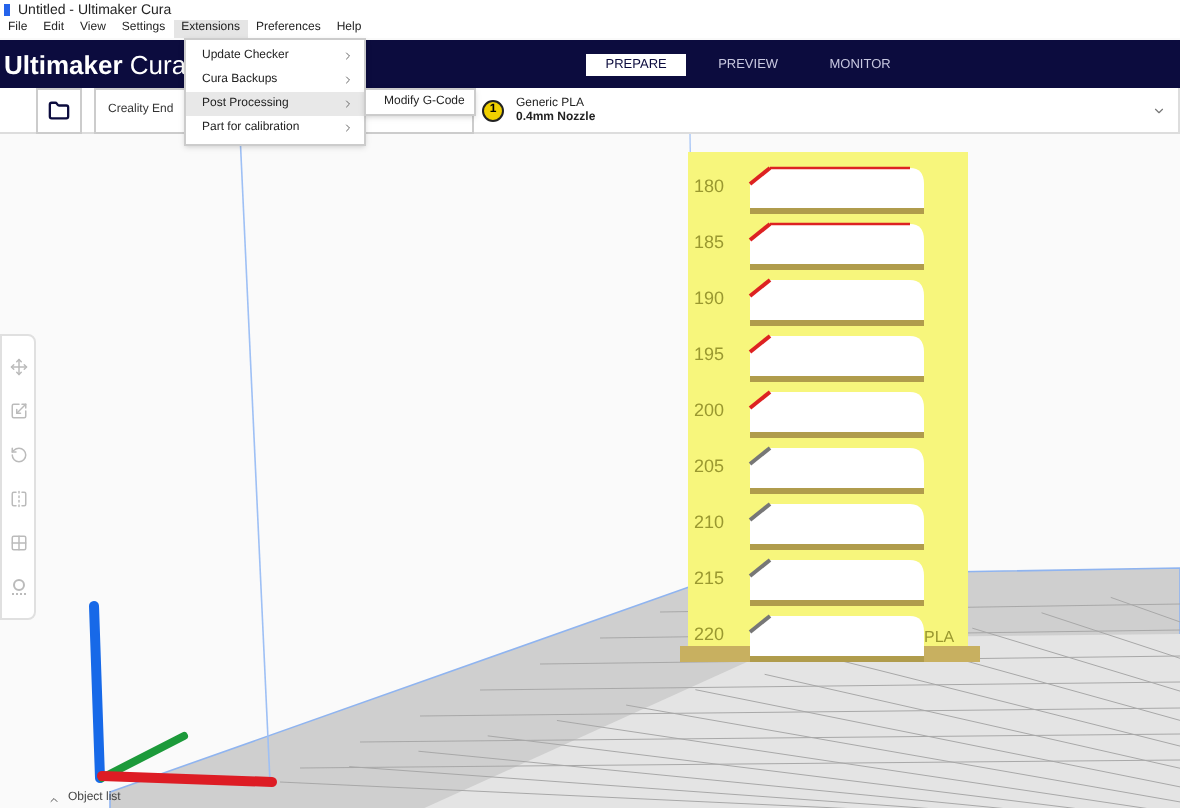 Image resolution: width=1180 pixels, height=808 pixels. What do you see at coordinates (95, 64) in the screenshot?
I see `brand-logo: Ultimaker Cura` at bounding box center [95, 64].